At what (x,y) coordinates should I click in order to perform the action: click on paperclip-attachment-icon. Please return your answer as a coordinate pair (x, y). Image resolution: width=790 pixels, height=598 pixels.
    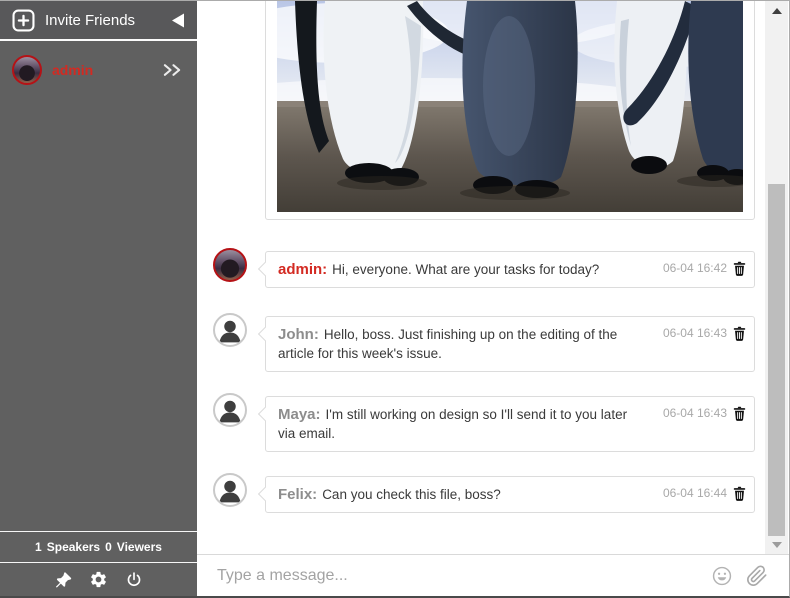
    Looking at the image, I should click on (757, 575).